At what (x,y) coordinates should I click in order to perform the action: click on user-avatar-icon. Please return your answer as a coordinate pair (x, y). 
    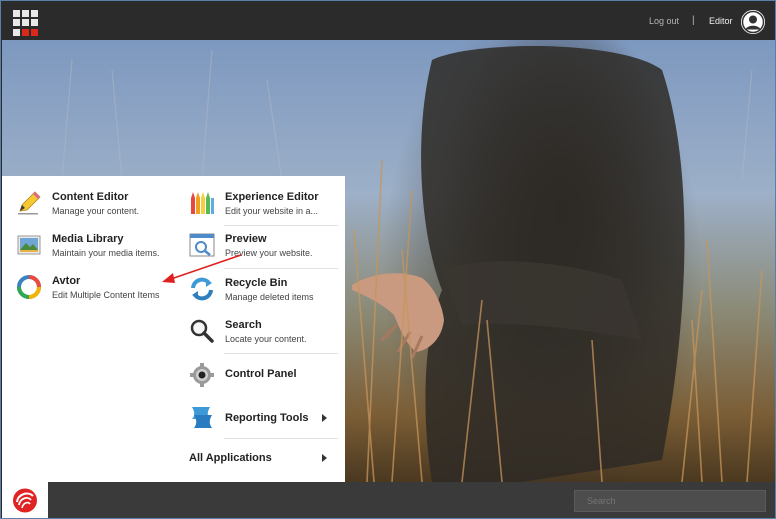
    Looking at the image, I should click on (753, 22).